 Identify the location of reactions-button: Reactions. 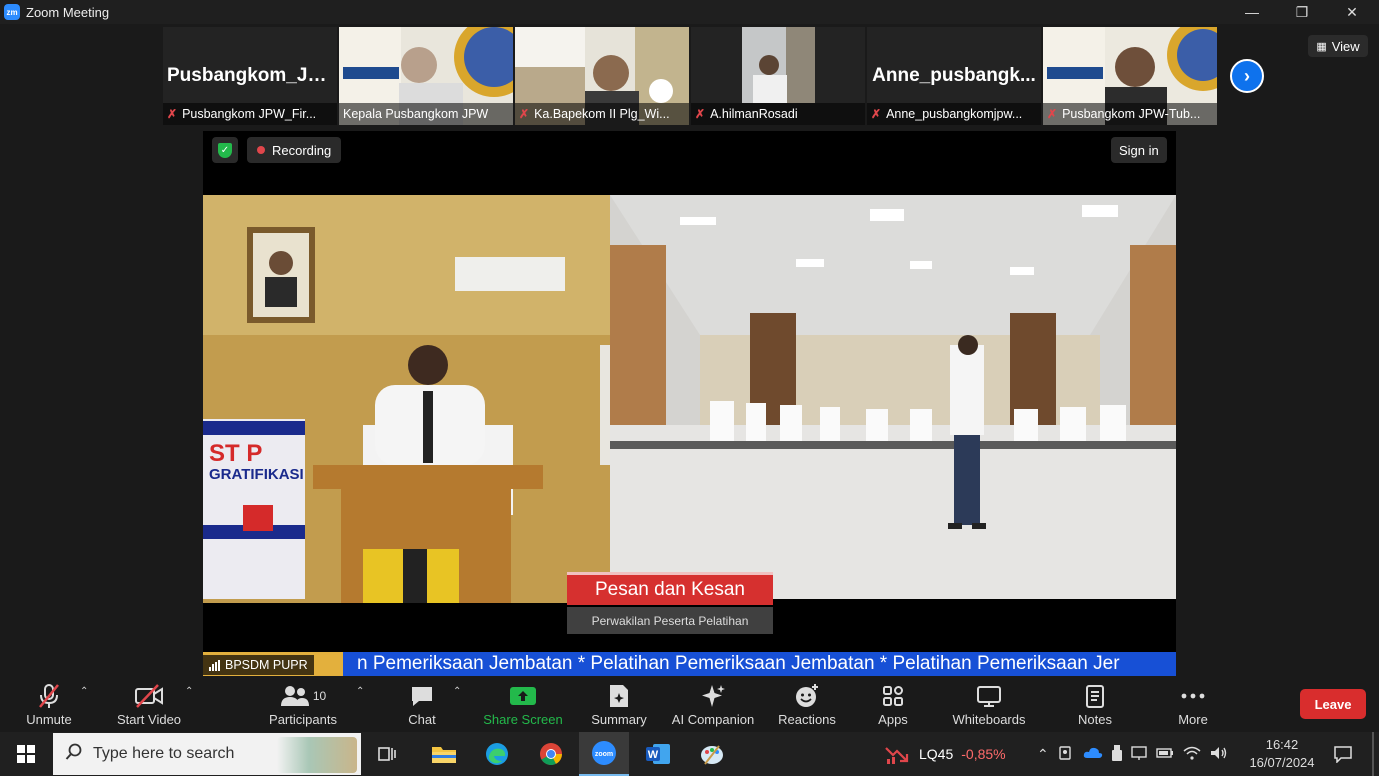
(807, 704).